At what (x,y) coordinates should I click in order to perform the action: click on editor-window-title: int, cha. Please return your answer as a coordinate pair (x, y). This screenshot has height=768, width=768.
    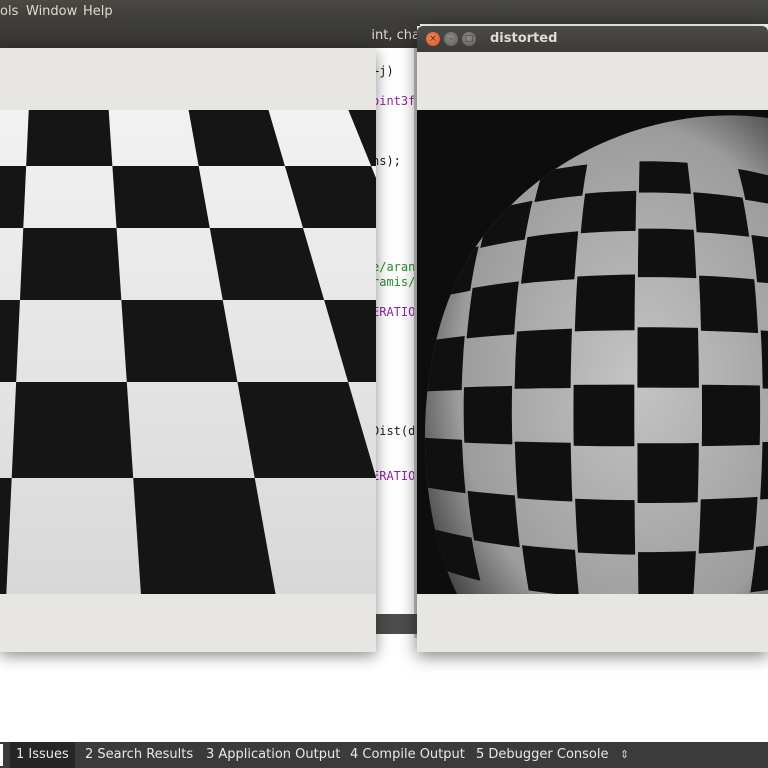
    Looking at the image, I should click on (395, 35).